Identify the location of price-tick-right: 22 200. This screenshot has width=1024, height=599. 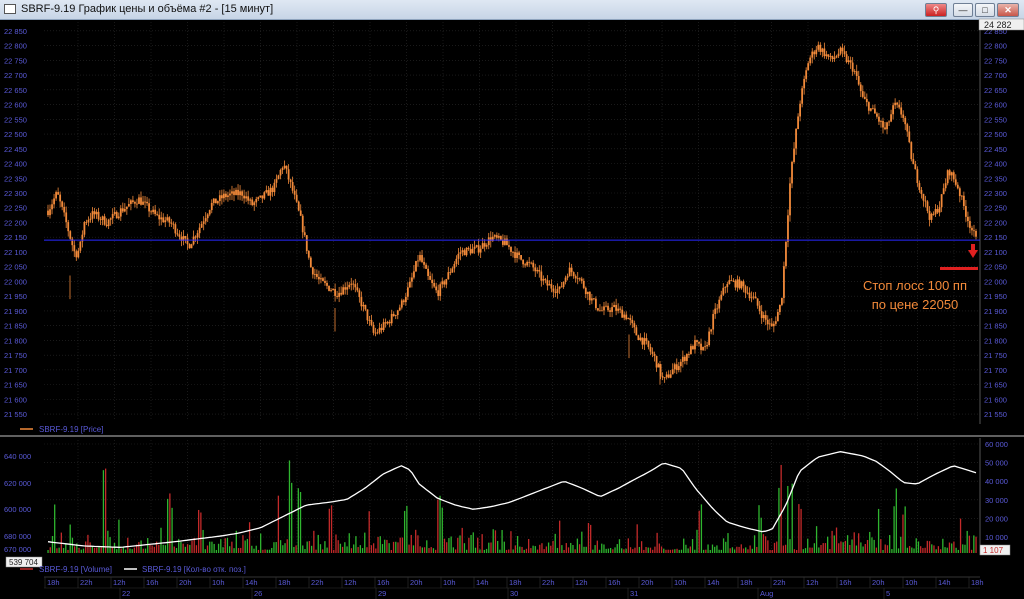
(995, 222).